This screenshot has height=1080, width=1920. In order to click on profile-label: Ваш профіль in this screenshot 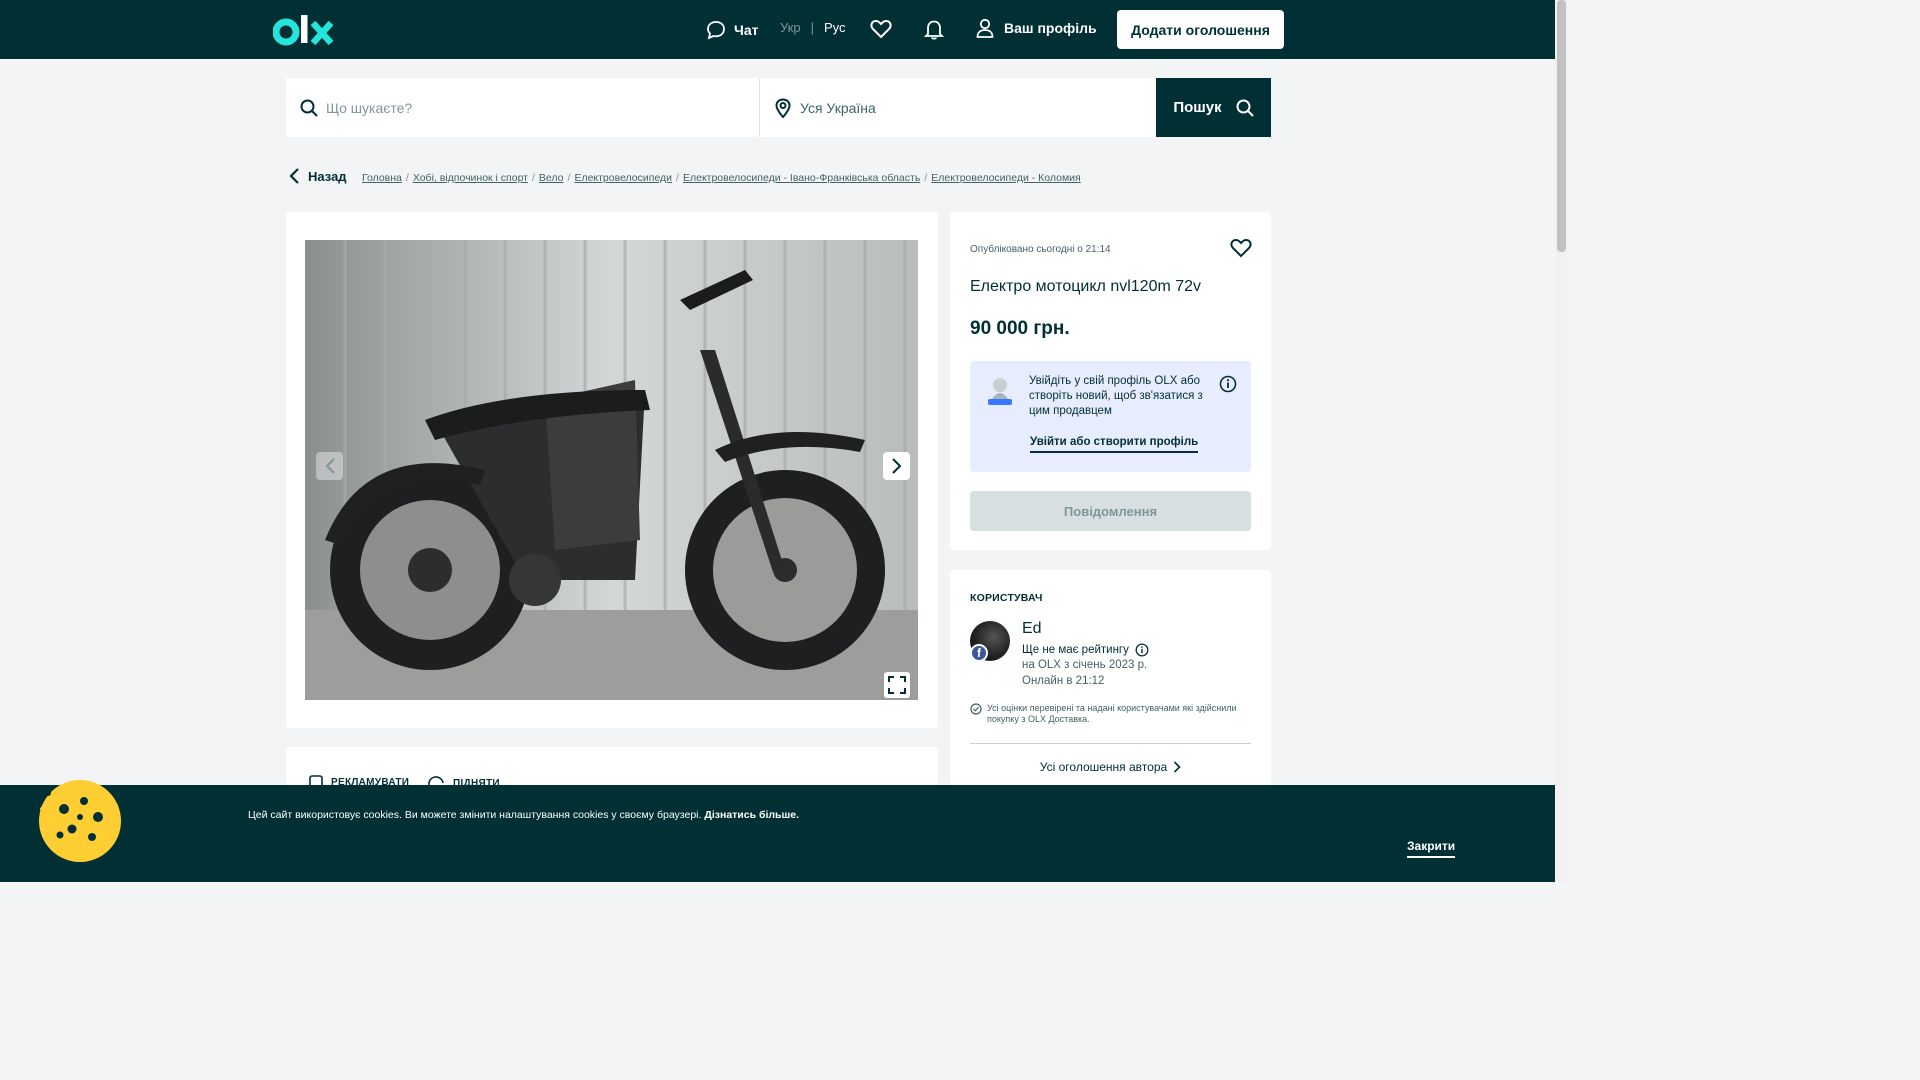, I will do `click(1050, 28)`.